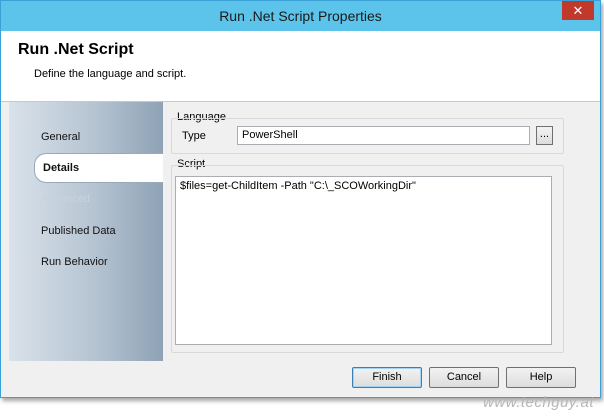 This screenshot has width=604, height=416. What do you see at coordinates (102, 168) in the screenshot?
I see `nav-item-details: Details` at bounding box center [102, 168].